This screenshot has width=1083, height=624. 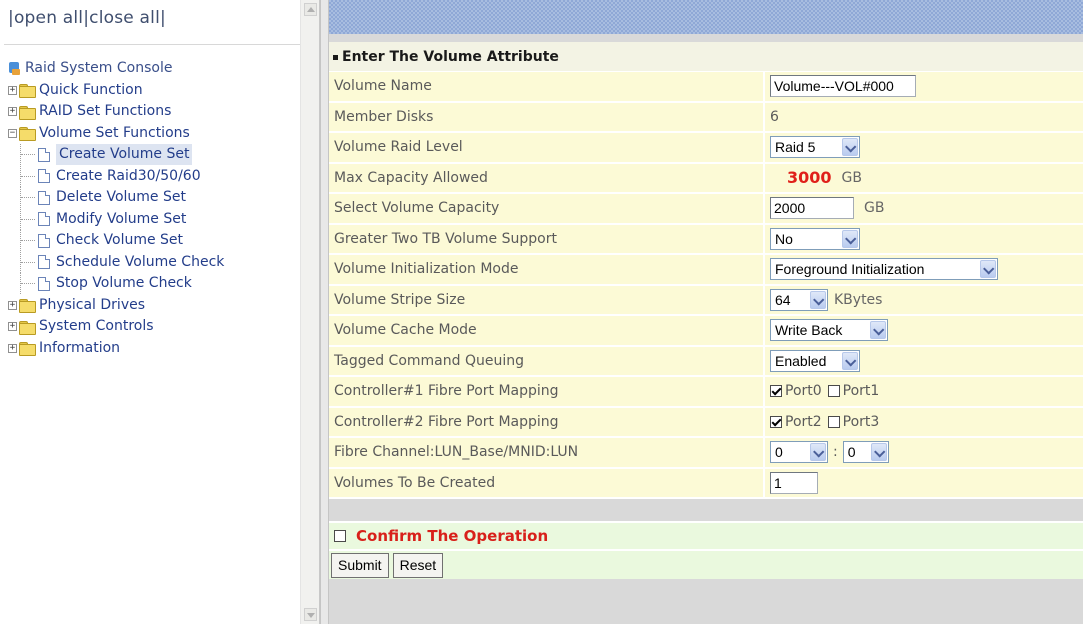 What do you see at coordinates (547, 238) in the screenshot?
I see `field-label: Greater Two TB Volume Support` at bounding box center [547, 238].